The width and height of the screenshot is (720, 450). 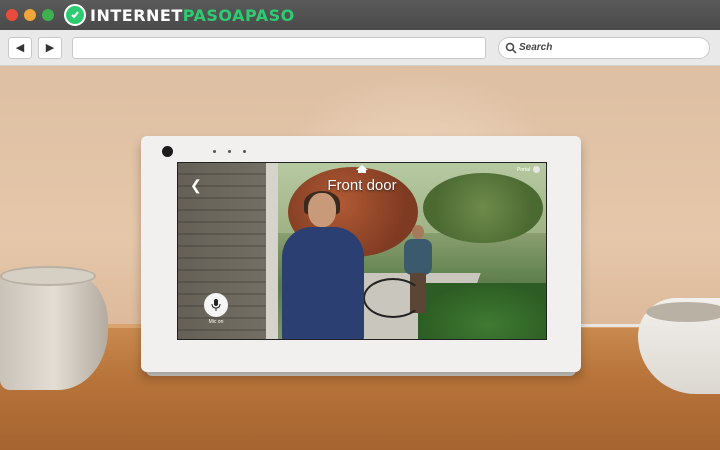 What do you see at coordinates (393, 298) in the screenshot?
I see `bicycle` at bounding box center [393, 298].